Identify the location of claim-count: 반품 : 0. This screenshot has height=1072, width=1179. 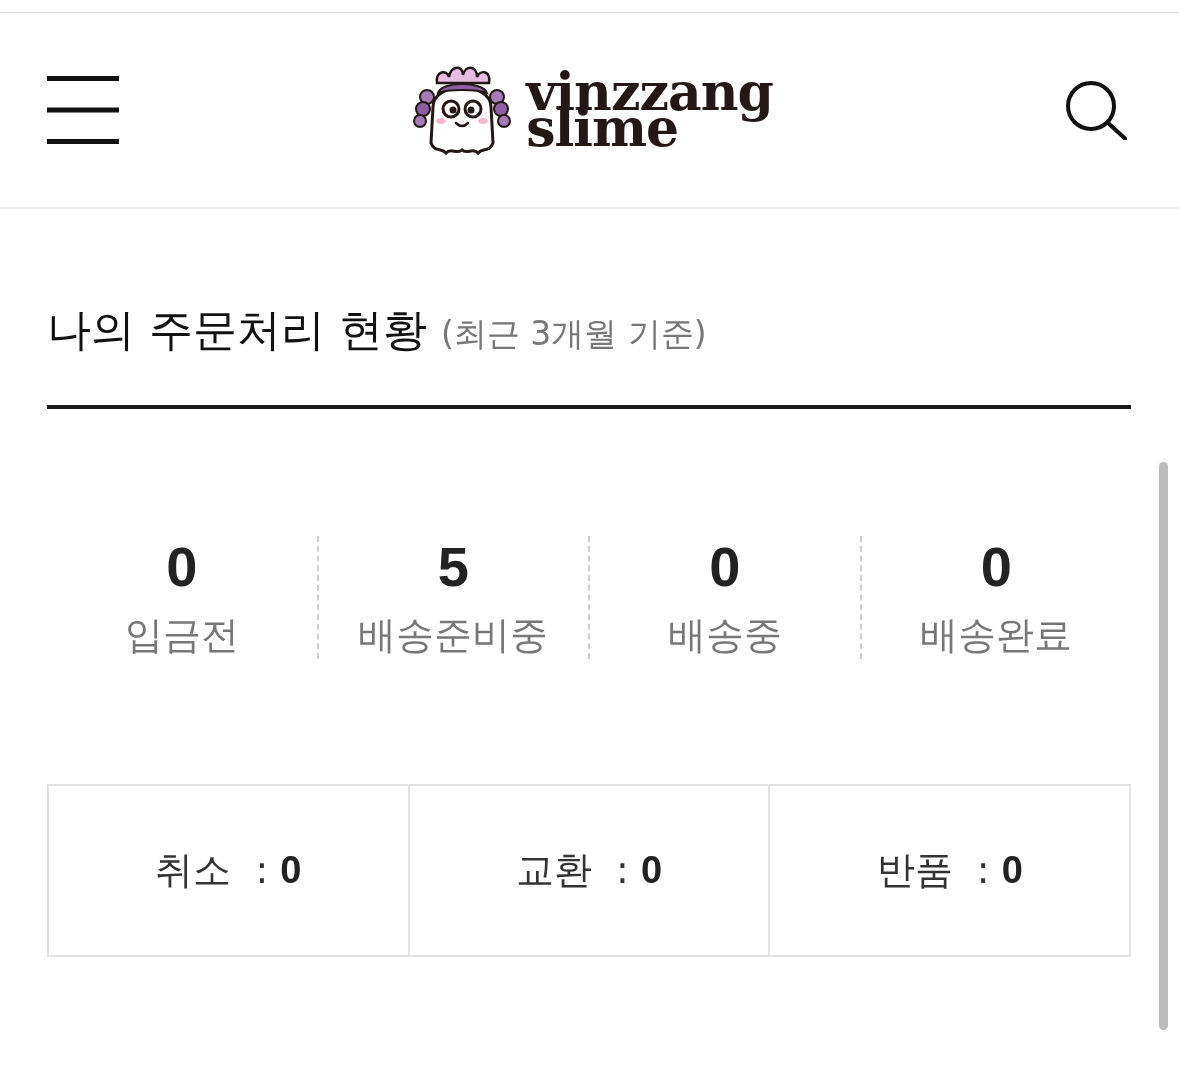
(949, 870).